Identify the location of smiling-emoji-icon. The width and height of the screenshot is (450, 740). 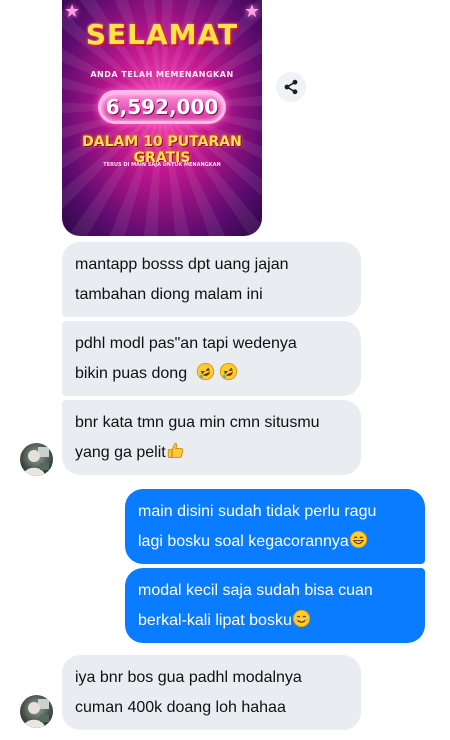
(301, 618).